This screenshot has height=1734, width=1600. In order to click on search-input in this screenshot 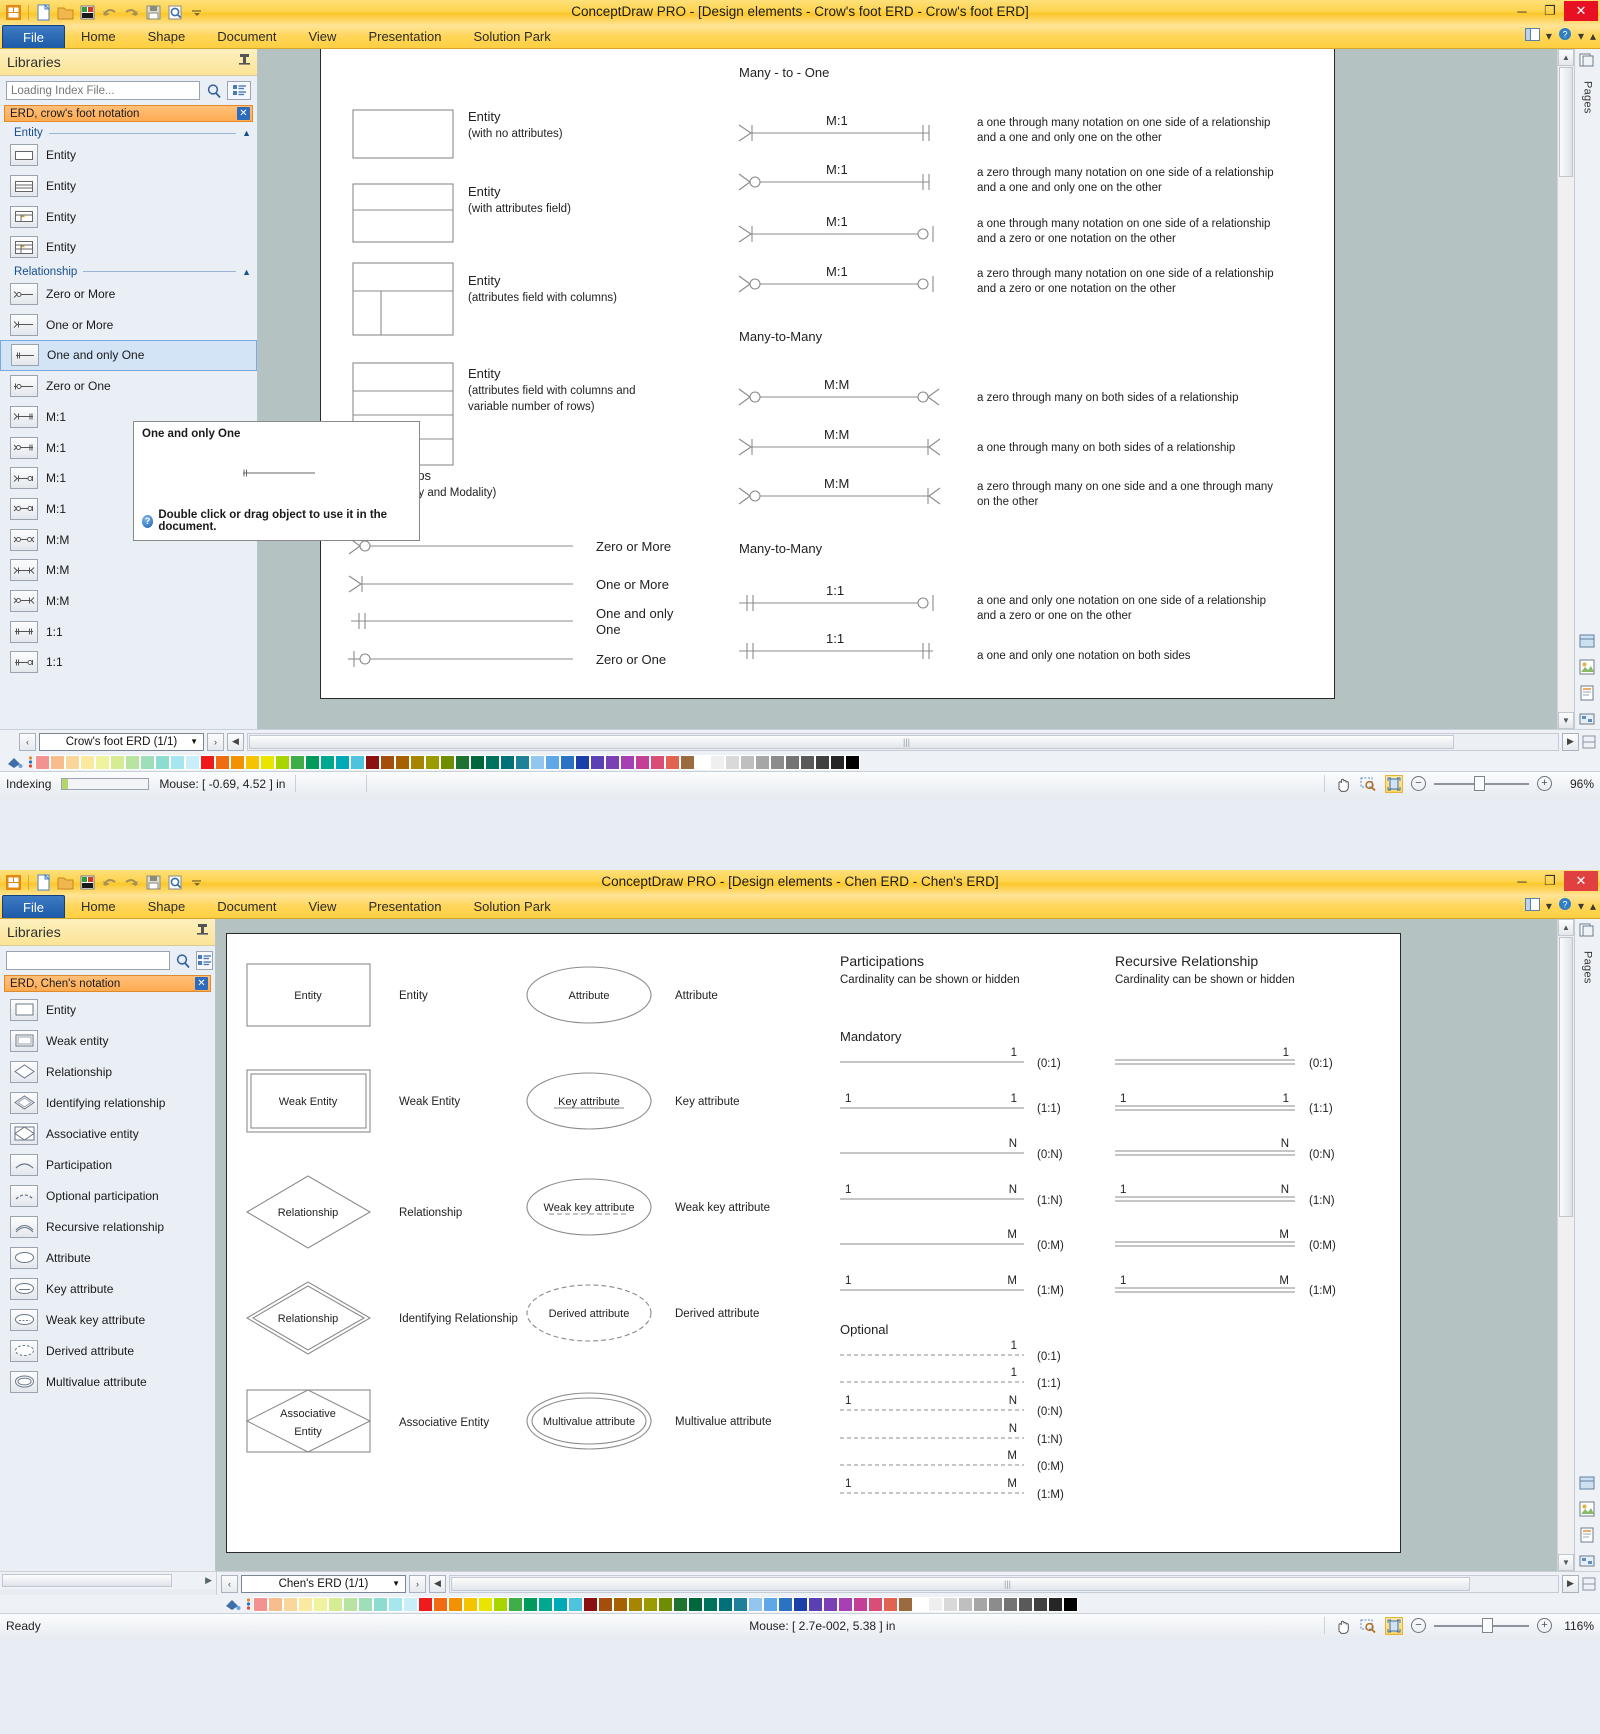, I will do `click(88, 960)`.